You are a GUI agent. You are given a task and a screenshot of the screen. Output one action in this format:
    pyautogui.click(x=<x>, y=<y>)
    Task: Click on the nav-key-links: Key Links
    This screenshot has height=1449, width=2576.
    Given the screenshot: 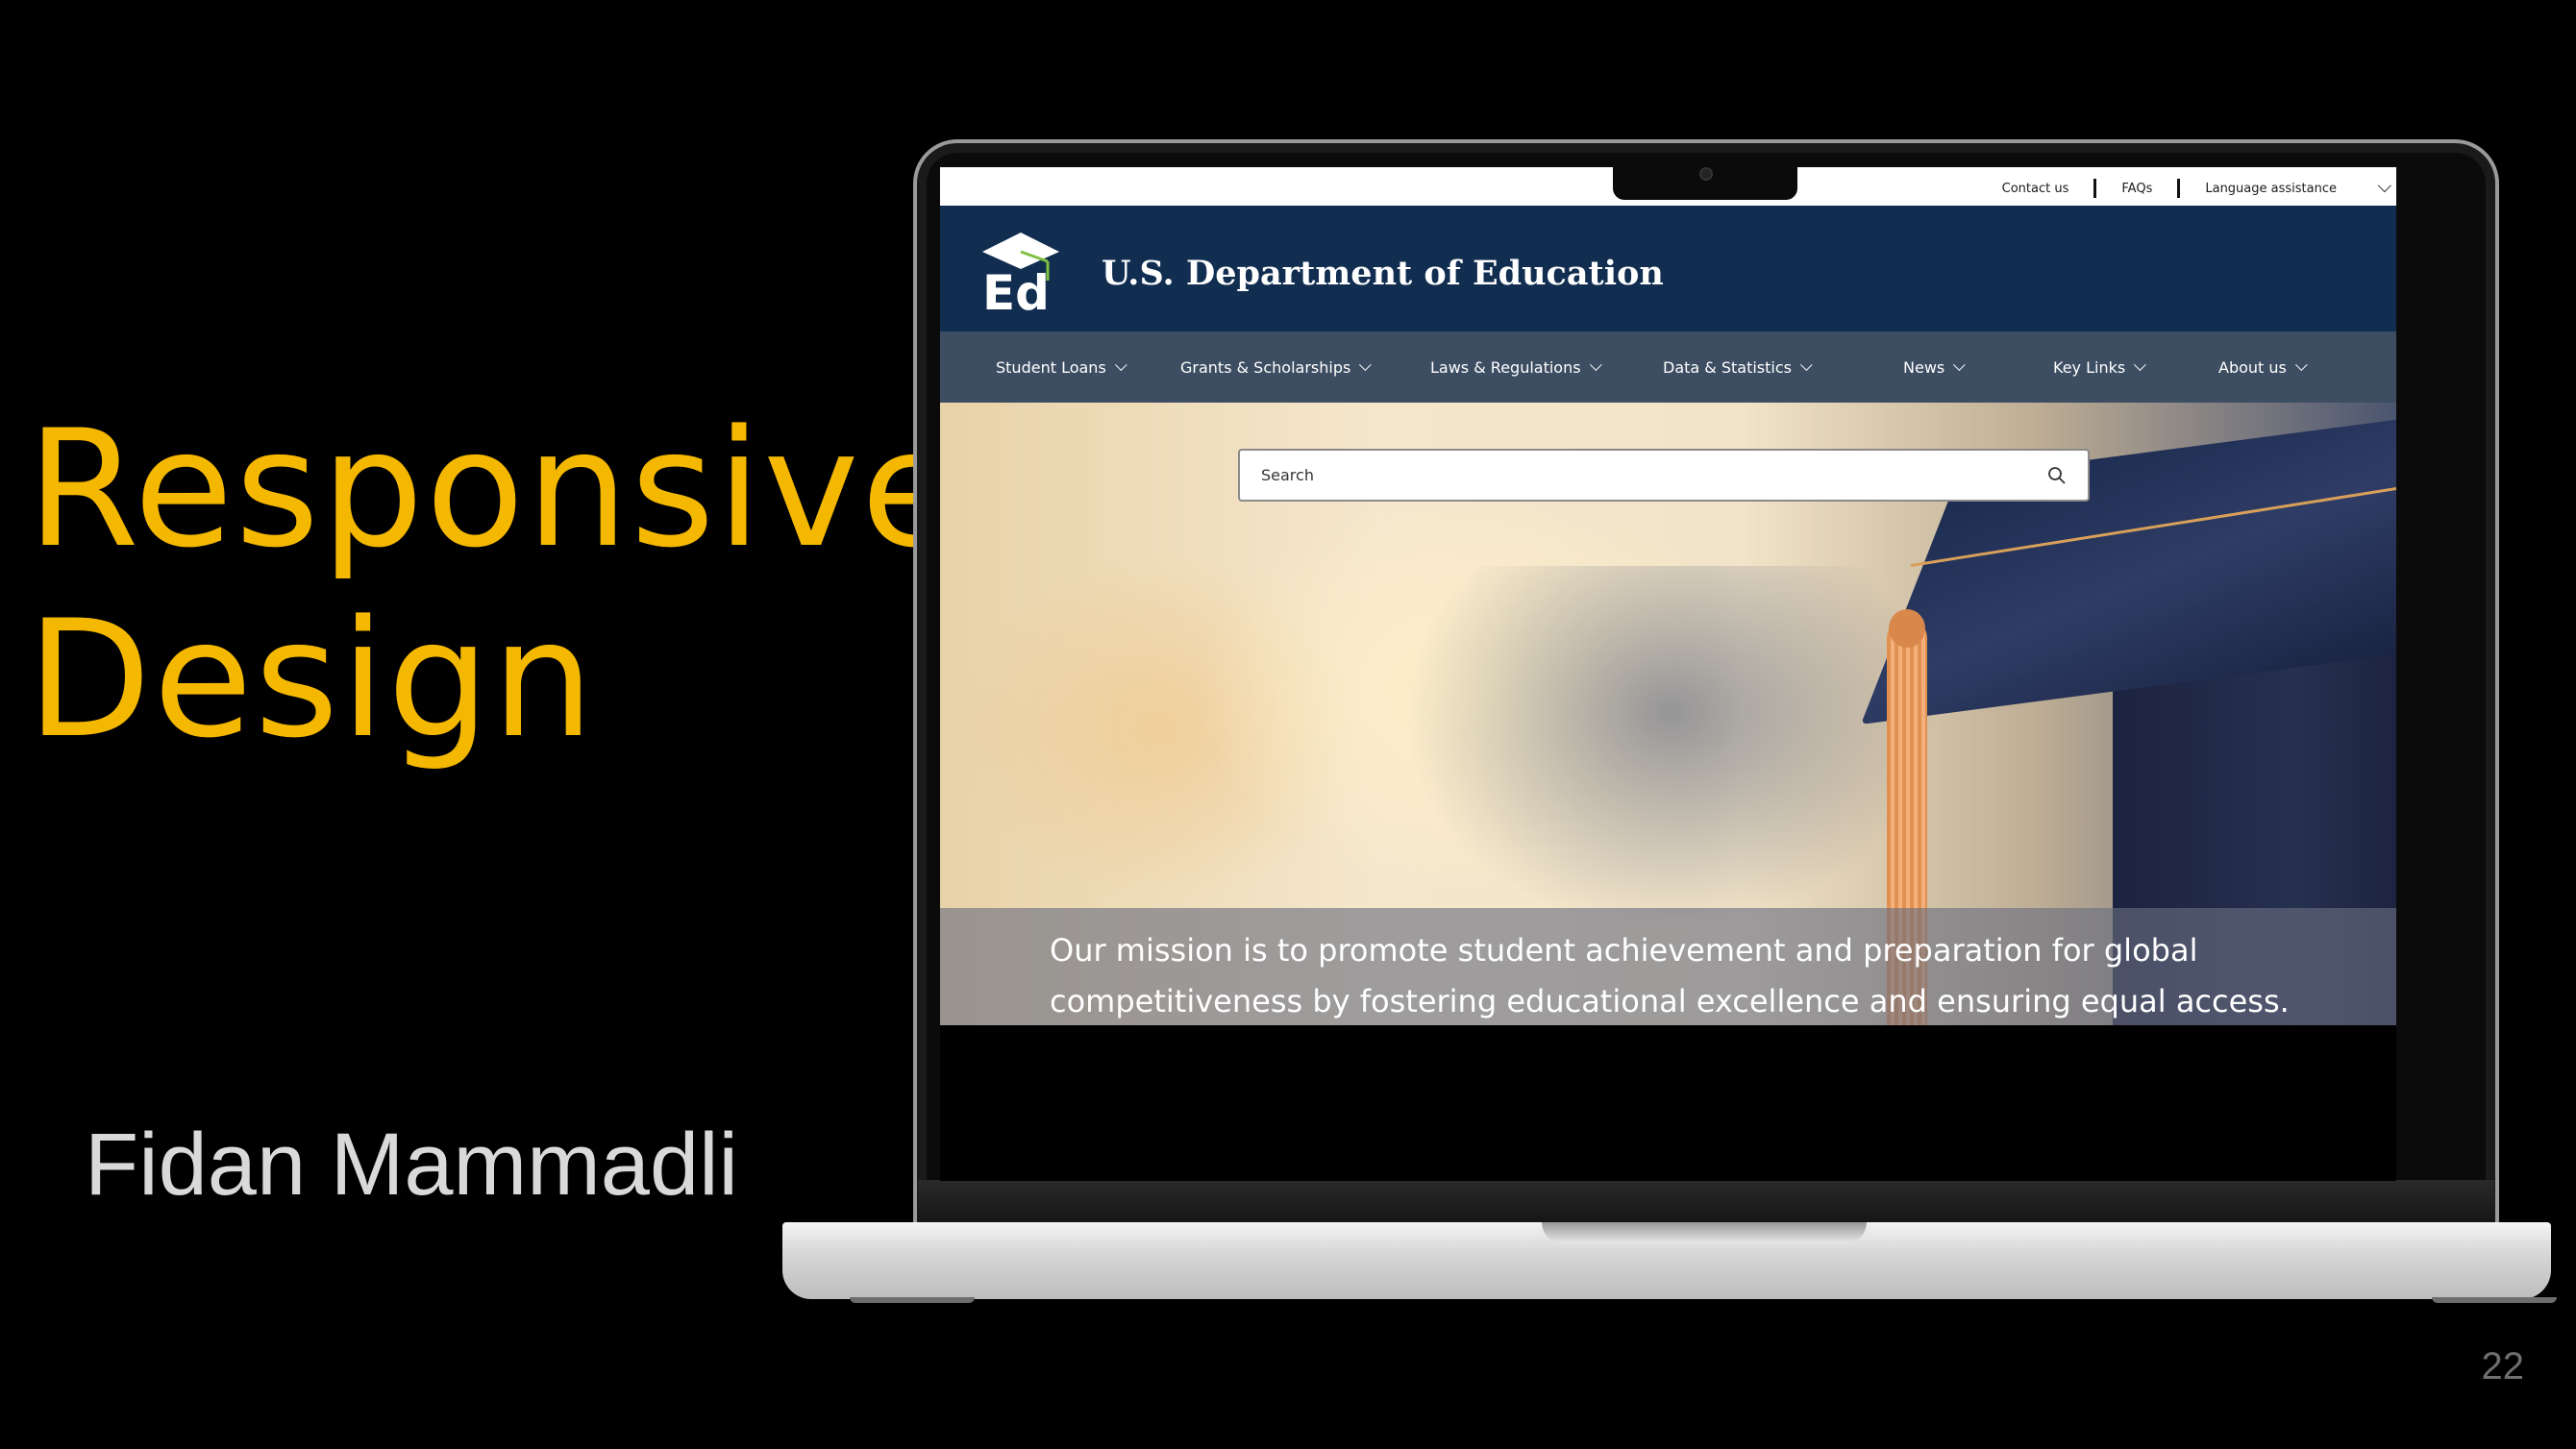 What is the action you would take?
    pyautogui.click(x=2099, y=367)
    